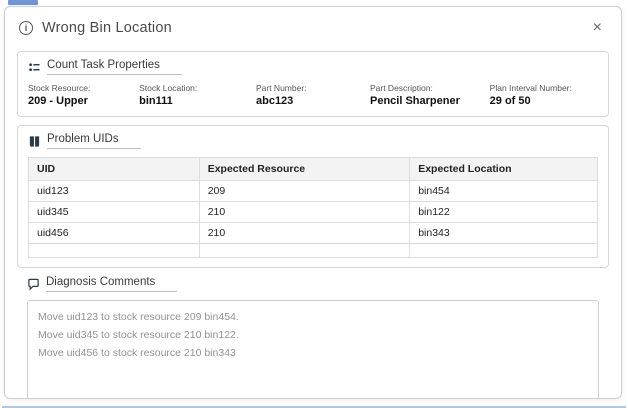  What do you see at coordinates (114, 169) in the screenshot?
I see `col-header-uid: UID` at bounding box center [114, 169].